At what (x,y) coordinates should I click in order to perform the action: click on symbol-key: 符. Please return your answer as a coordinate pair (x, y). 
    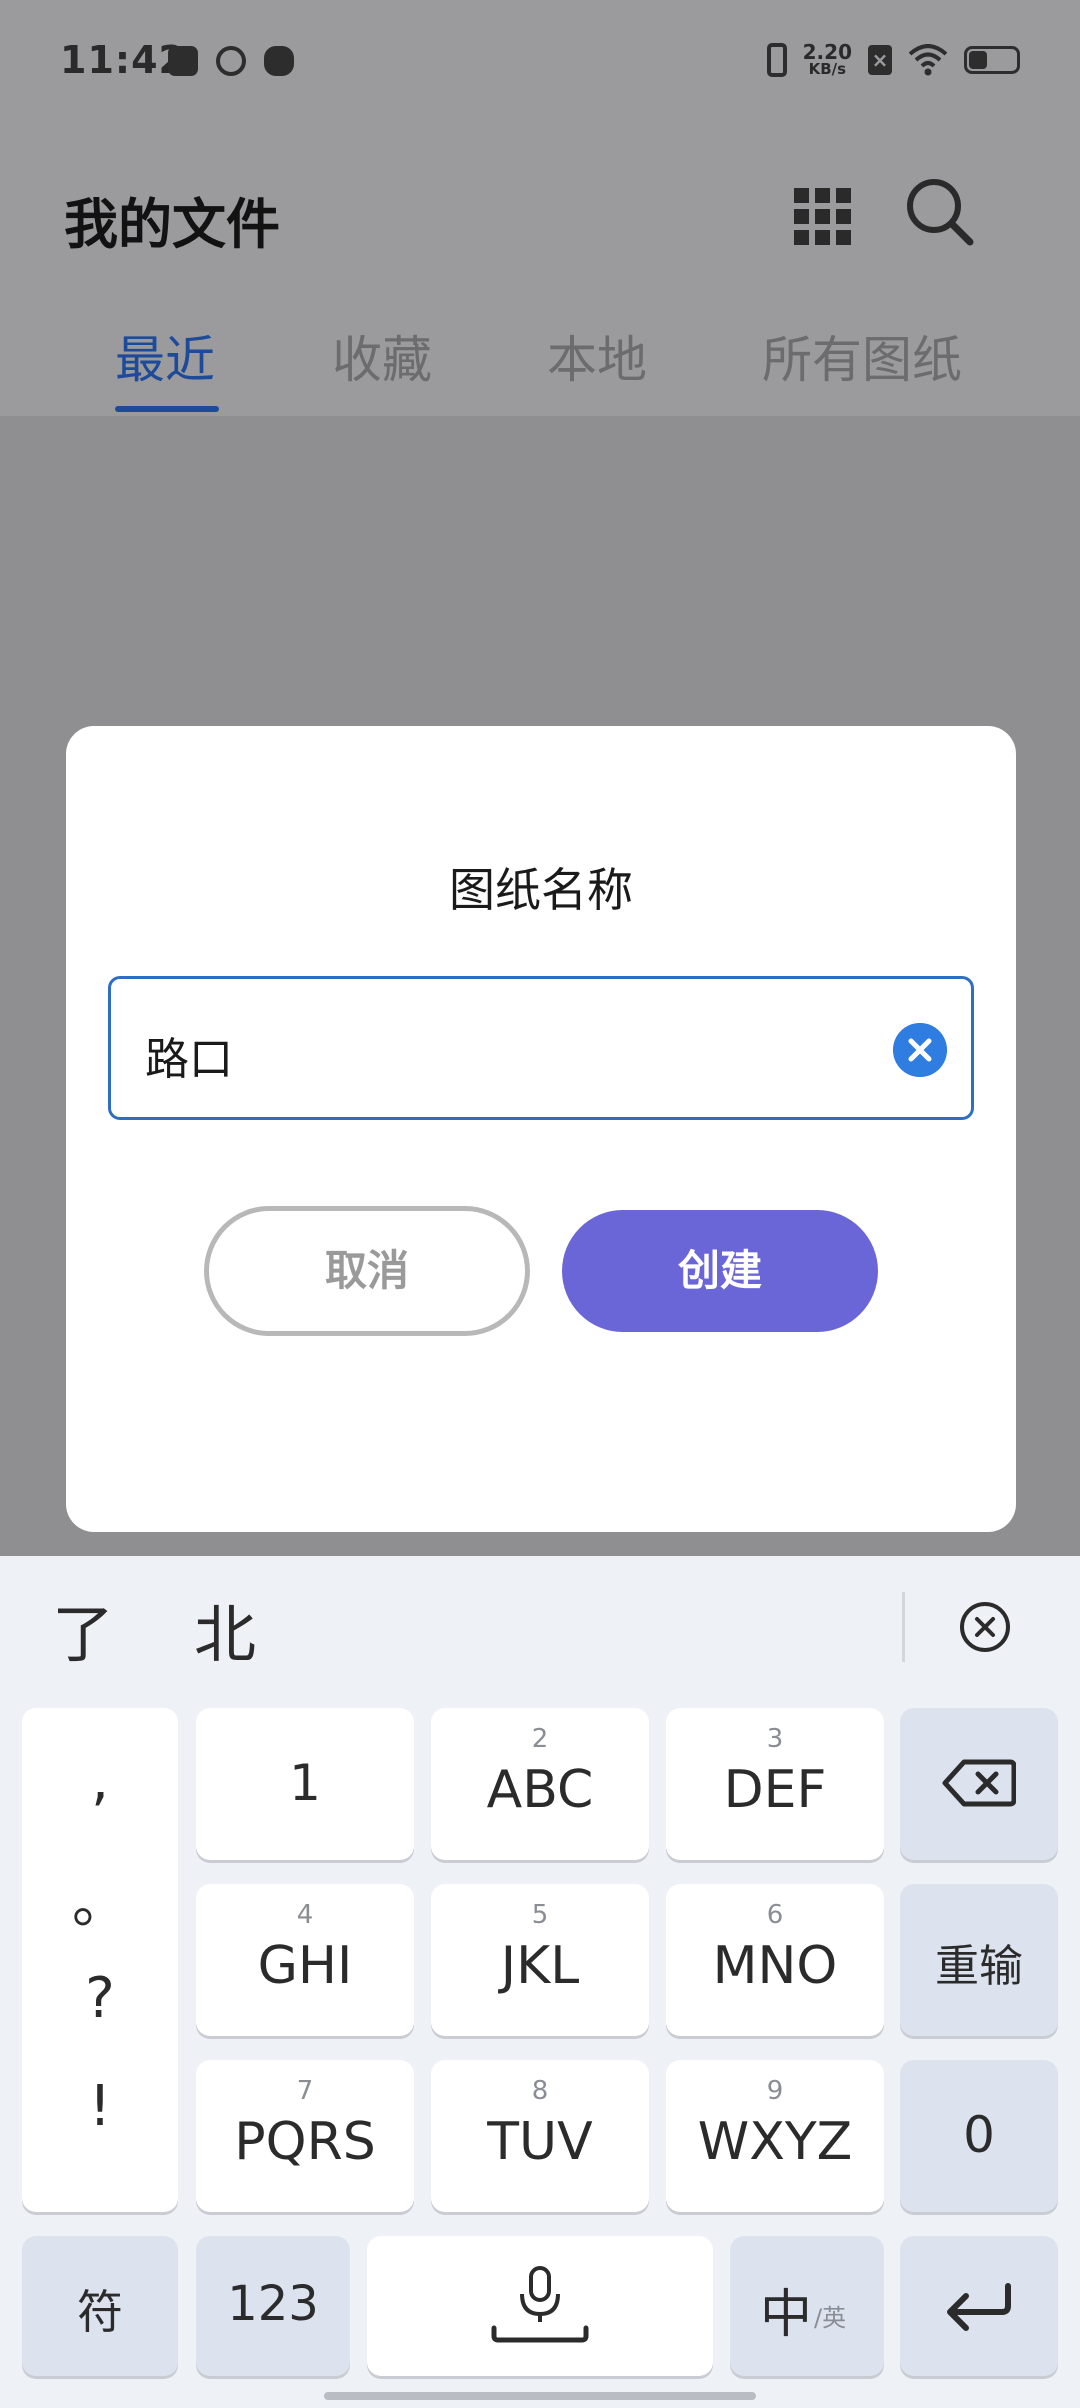
    Looking at the image, I should click on (100, 2306).